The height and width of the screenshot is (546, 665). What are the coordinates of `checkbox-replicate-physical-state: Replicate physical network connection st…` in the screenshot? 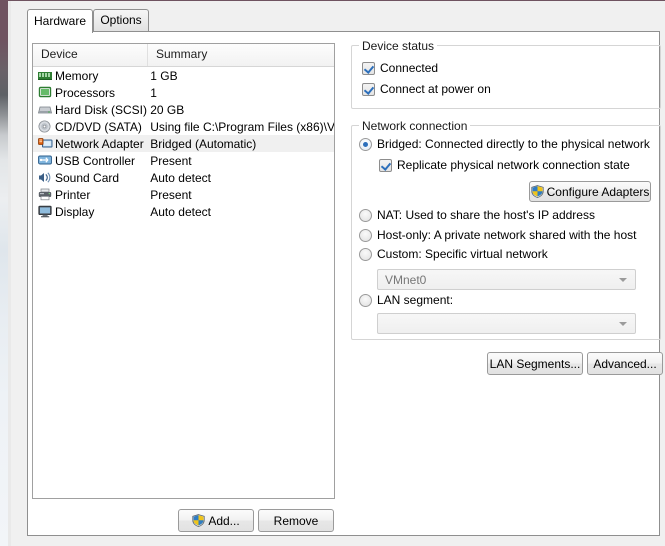 It's located at (504, 165).